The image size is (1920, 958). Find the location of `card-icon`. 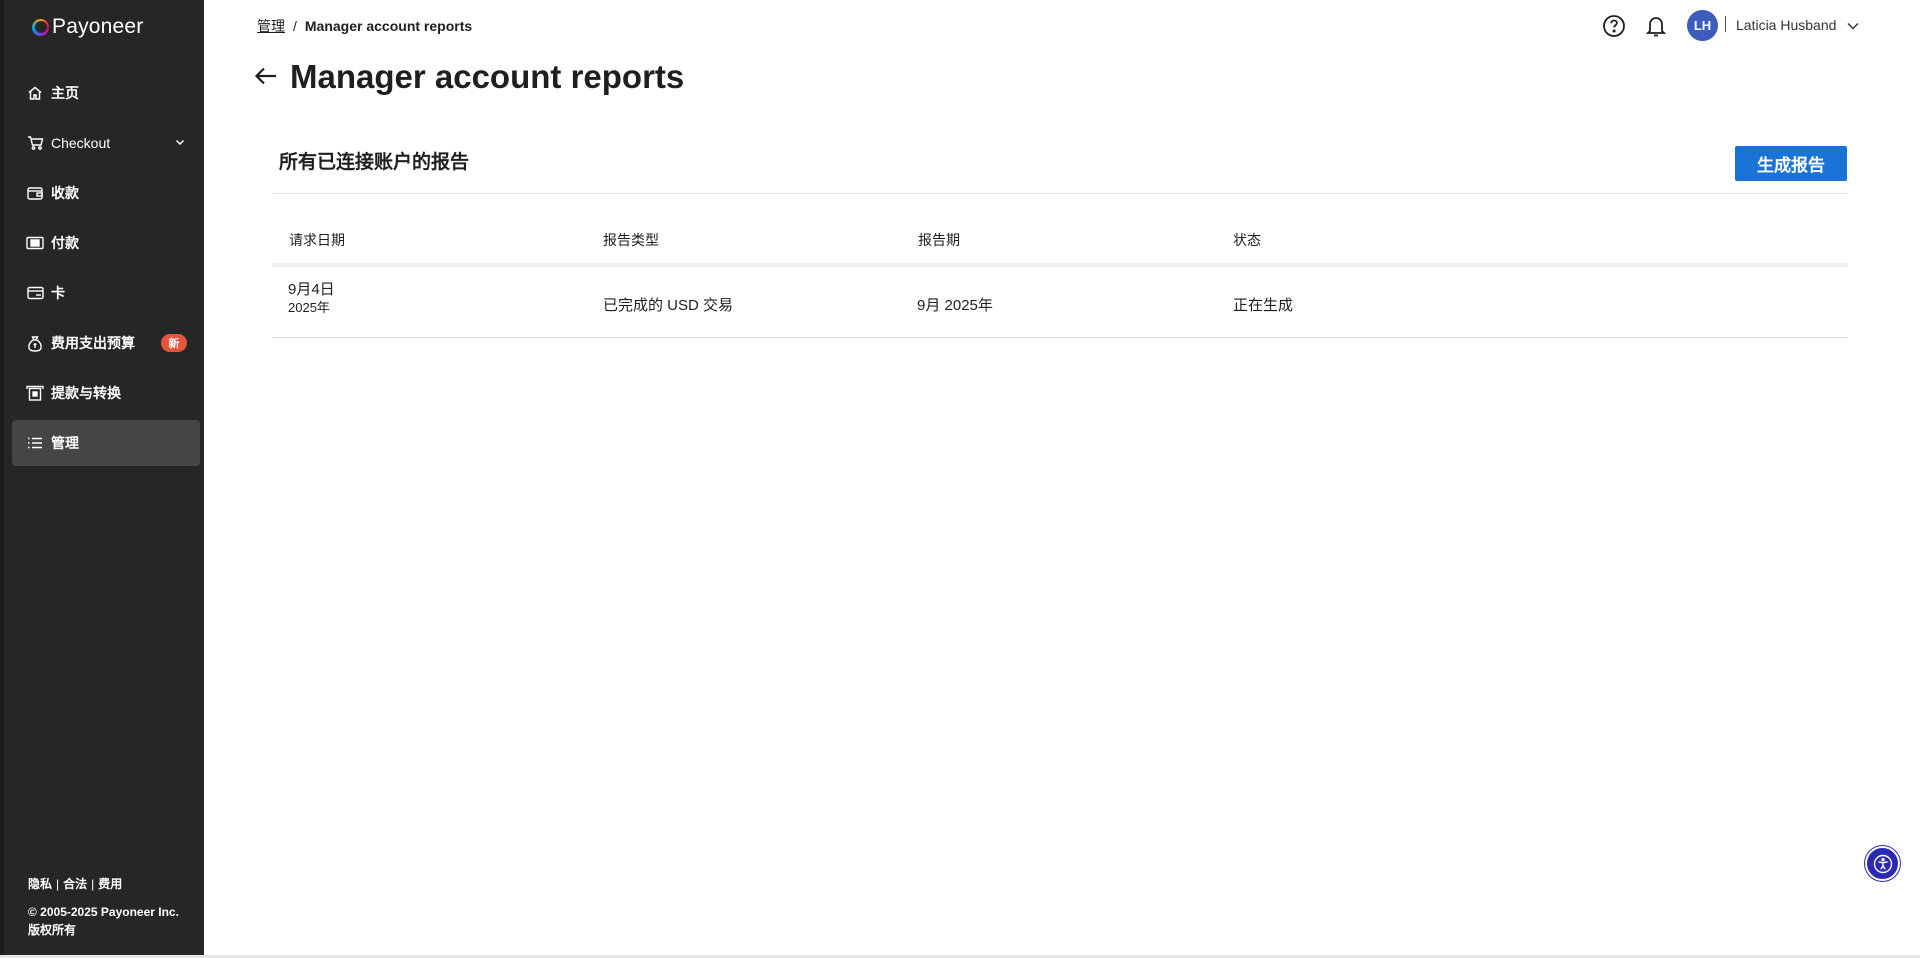

card-icon is located at coordinates (35, 293).